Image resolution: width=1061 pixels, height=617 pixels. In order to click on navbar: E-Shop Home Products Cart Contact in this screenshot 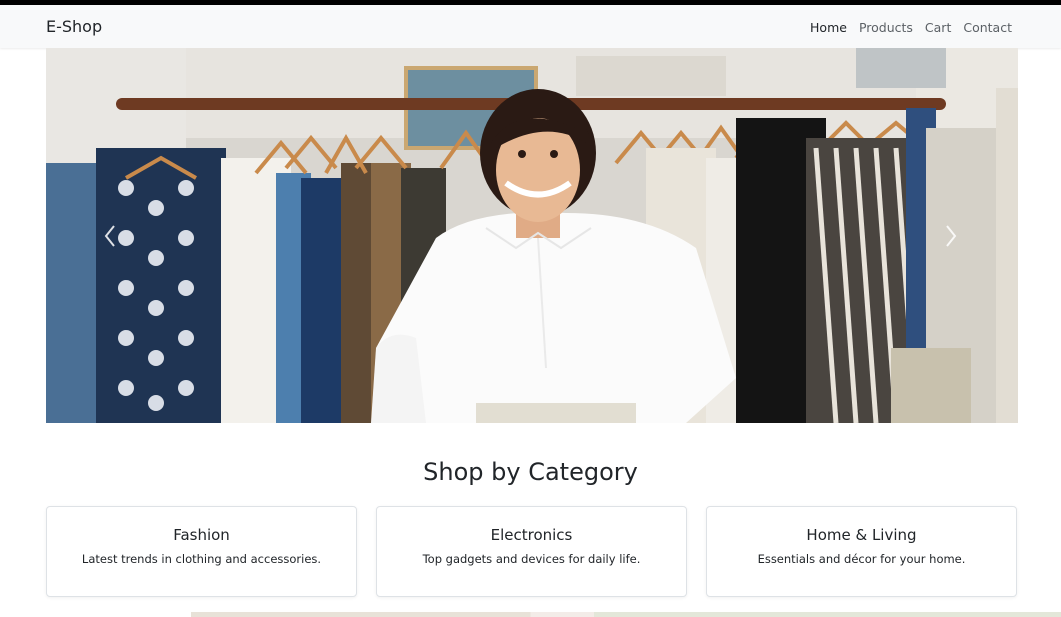, I will do `click(530, 26)`.